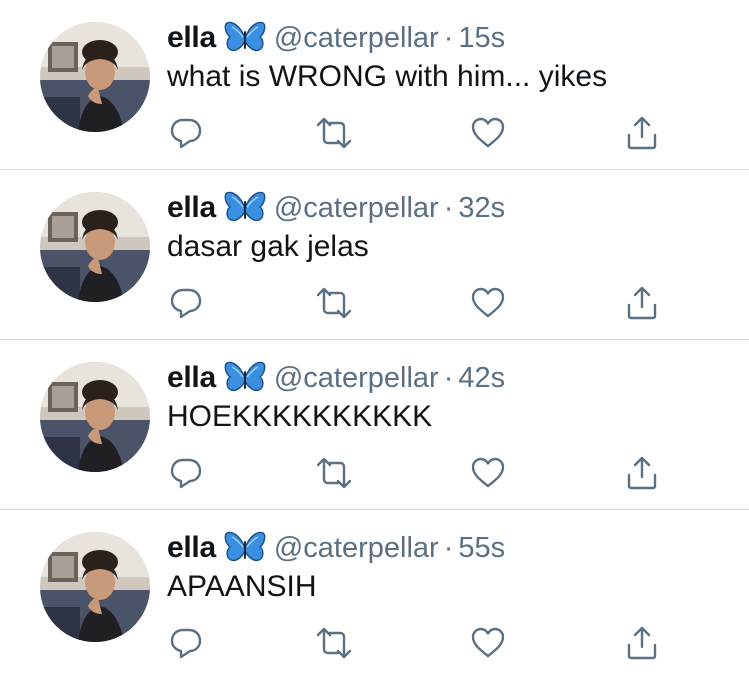 This screenshot has width=749, height=677. I want to click on tweet-header: ella @caterpellar · 55s, so click(336, 548).